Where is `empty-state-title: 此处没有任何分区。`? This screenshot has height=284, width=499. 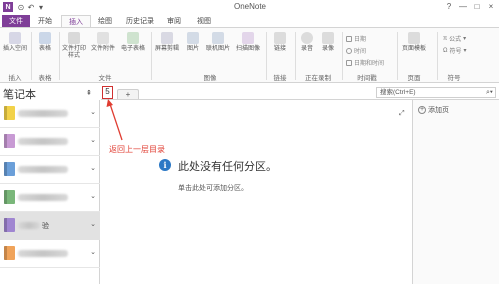
empty-state-title: 此处没有任何分区。 is located at coordinates (227, 167).